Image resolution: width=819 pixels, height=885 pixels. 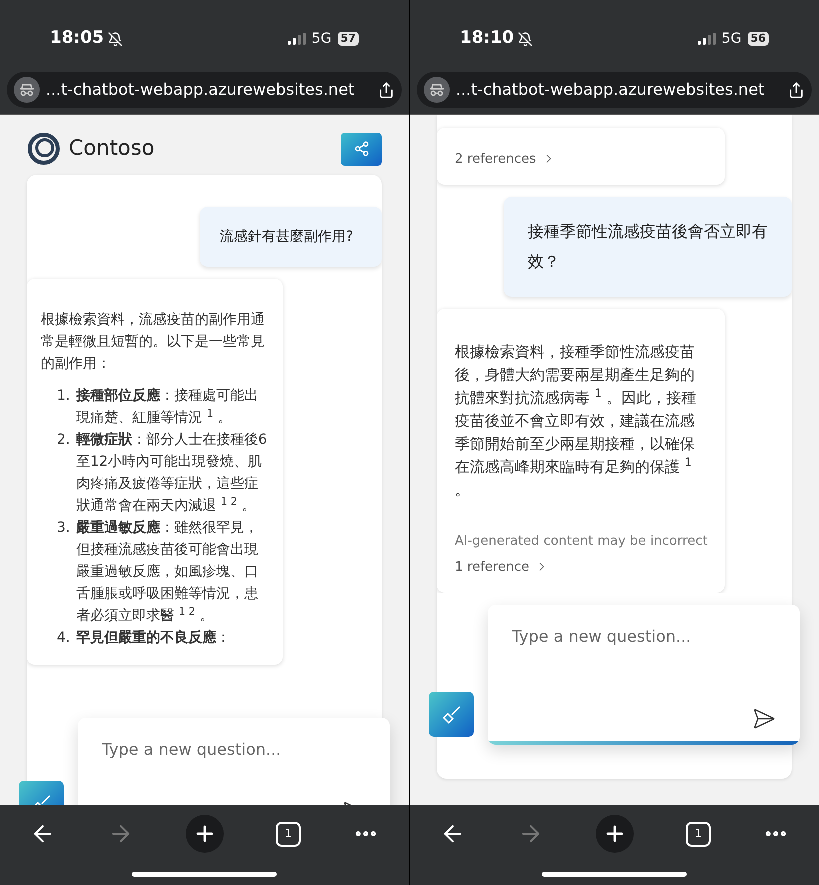 What do you see at coordinates (291, 237) in the screenshot?
I see `user-message: 流感針有甚麼副作用?` at bounding box center [291, 237].